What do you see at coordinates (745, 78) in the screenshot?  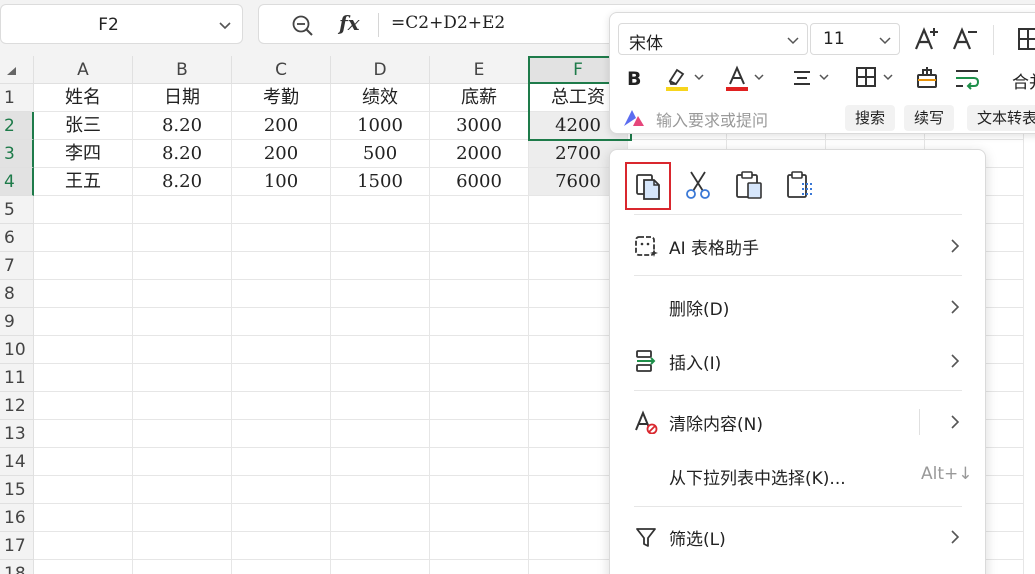 I see `font-color-button` at bounding box center [745, 78].